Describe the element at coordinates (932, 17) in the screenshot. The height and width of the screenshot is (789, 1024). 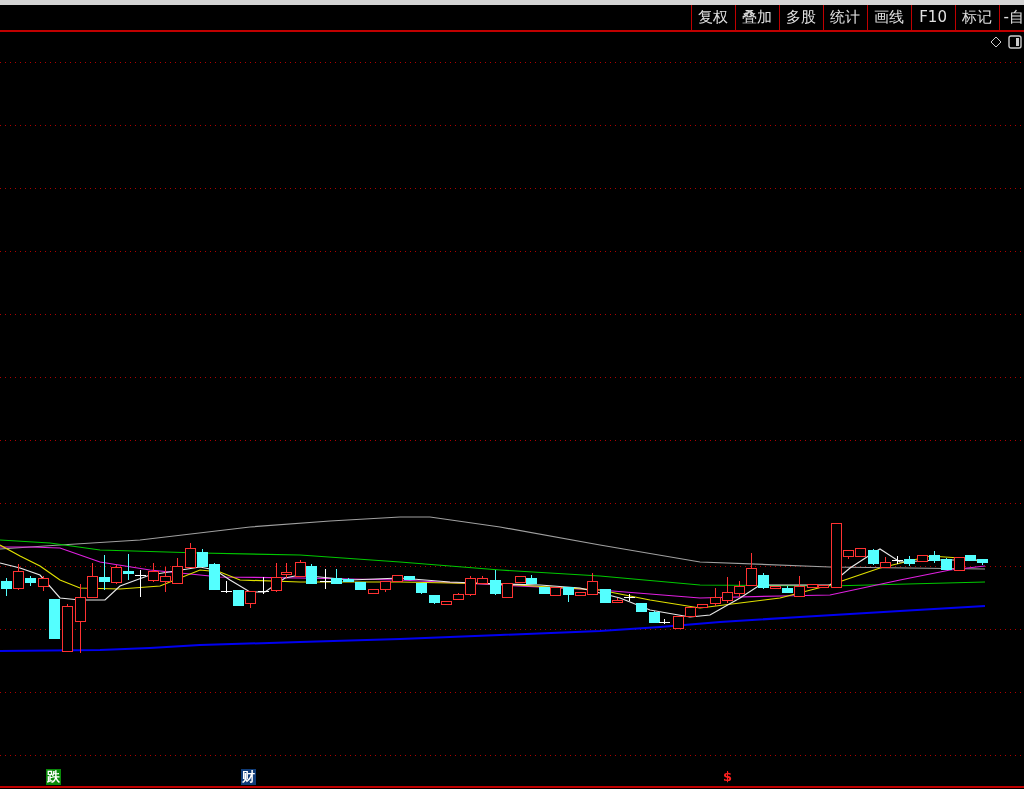
I see `toolbar-button: F10` at that location.